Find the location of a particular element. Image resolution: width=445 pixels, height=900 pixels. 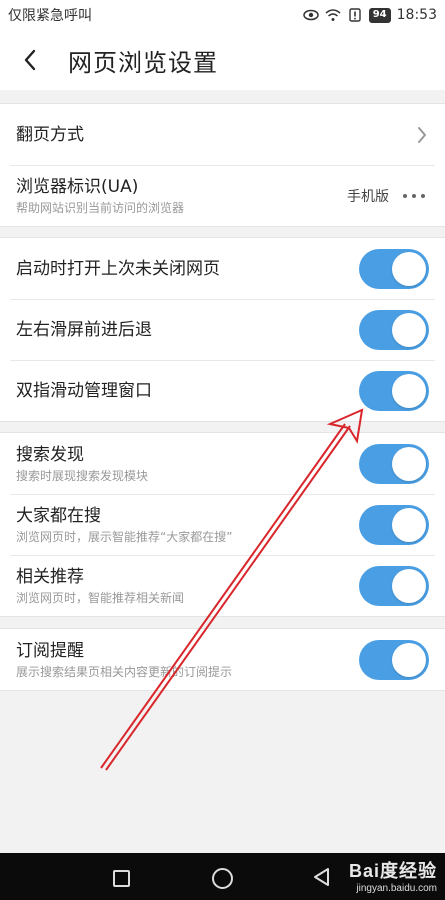

subscription-reminder-toggle is located at coordinates (394, 659).